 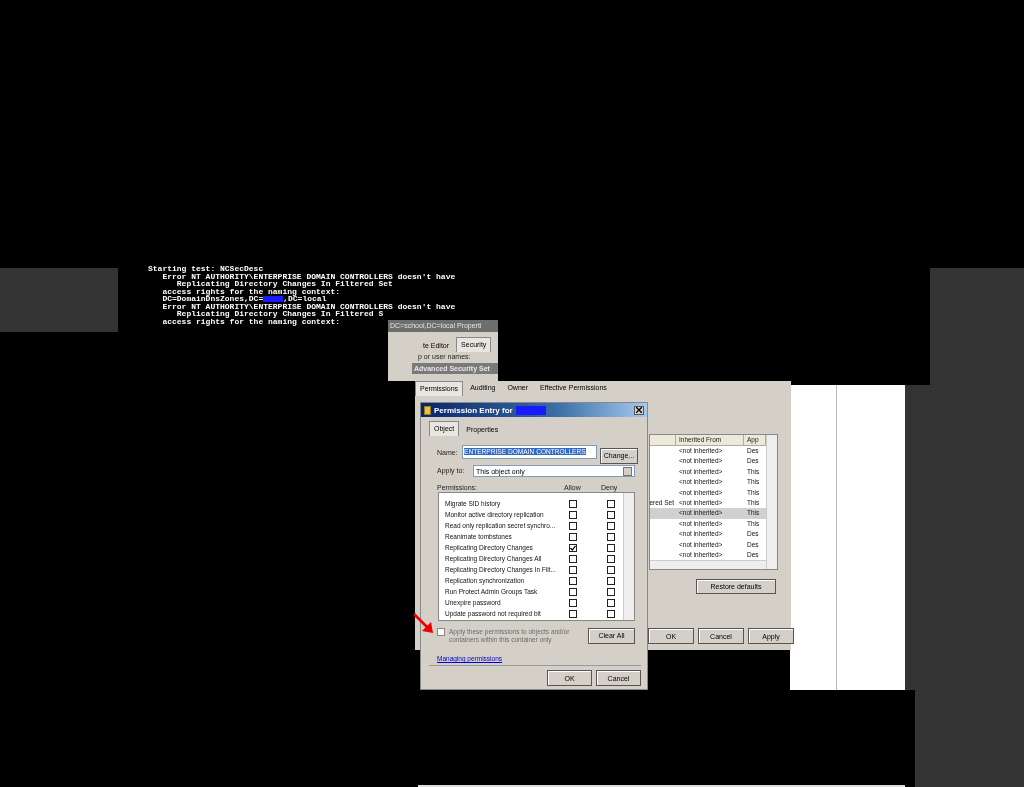 I want to click on window-title: Permission Entry for, so click(x=473, y=410).